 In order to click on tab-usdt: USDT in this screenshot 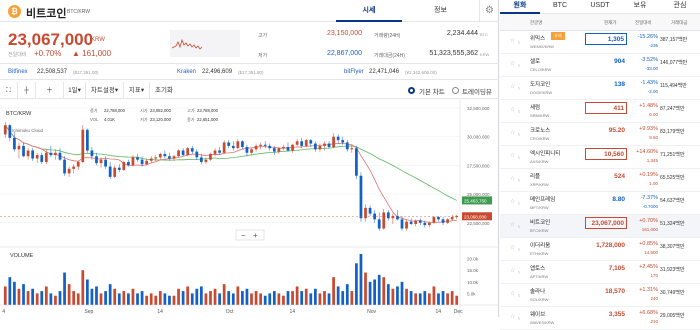, I will do `click(600, 7)`.